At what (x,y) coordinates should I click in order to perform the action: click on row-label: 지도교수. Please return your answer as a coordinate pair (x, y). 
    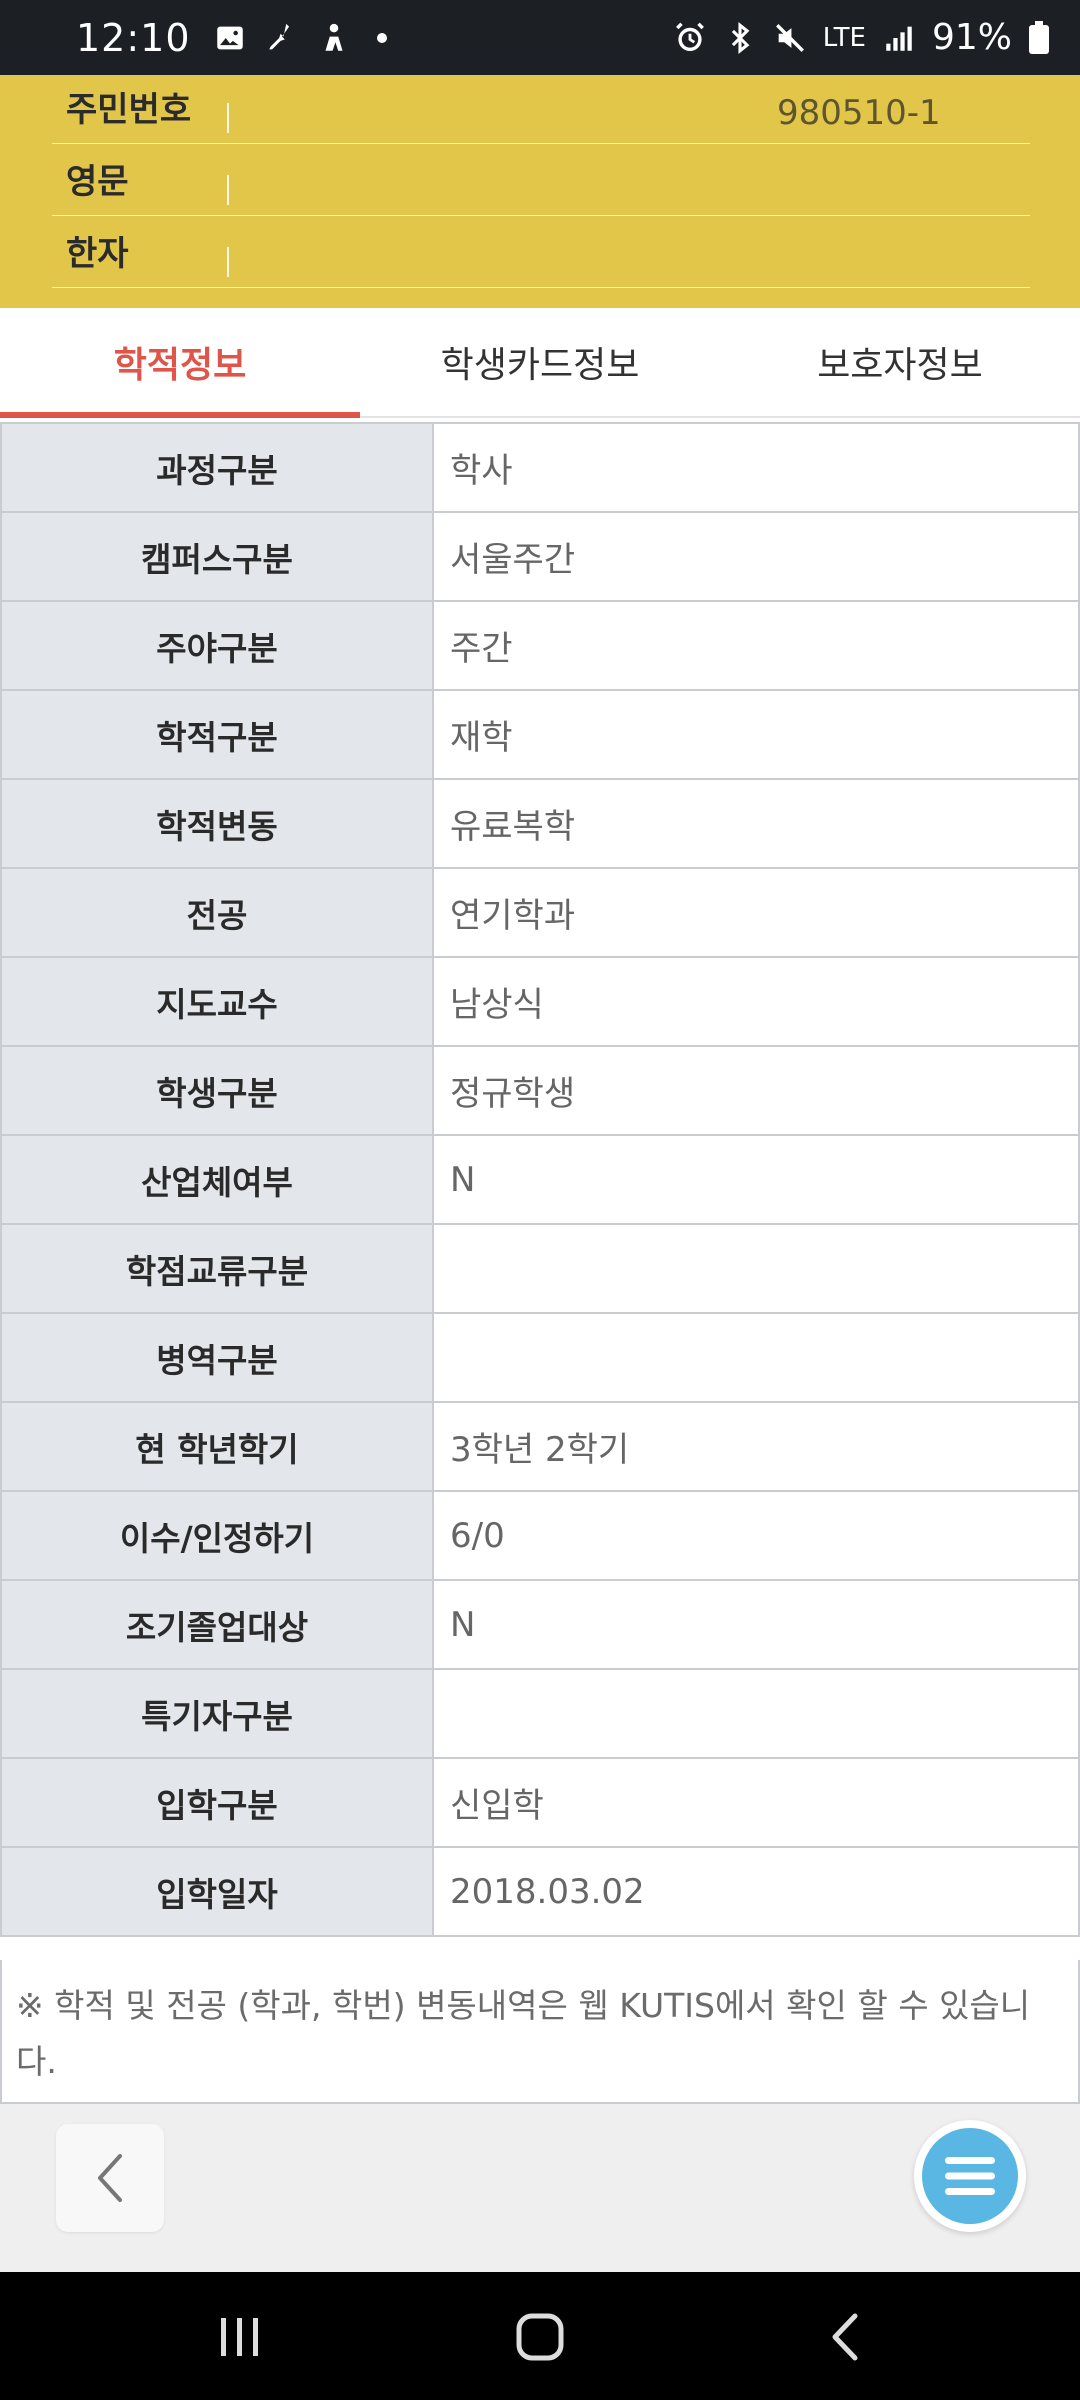
    Looking at the image, I should click on (217, 1001).